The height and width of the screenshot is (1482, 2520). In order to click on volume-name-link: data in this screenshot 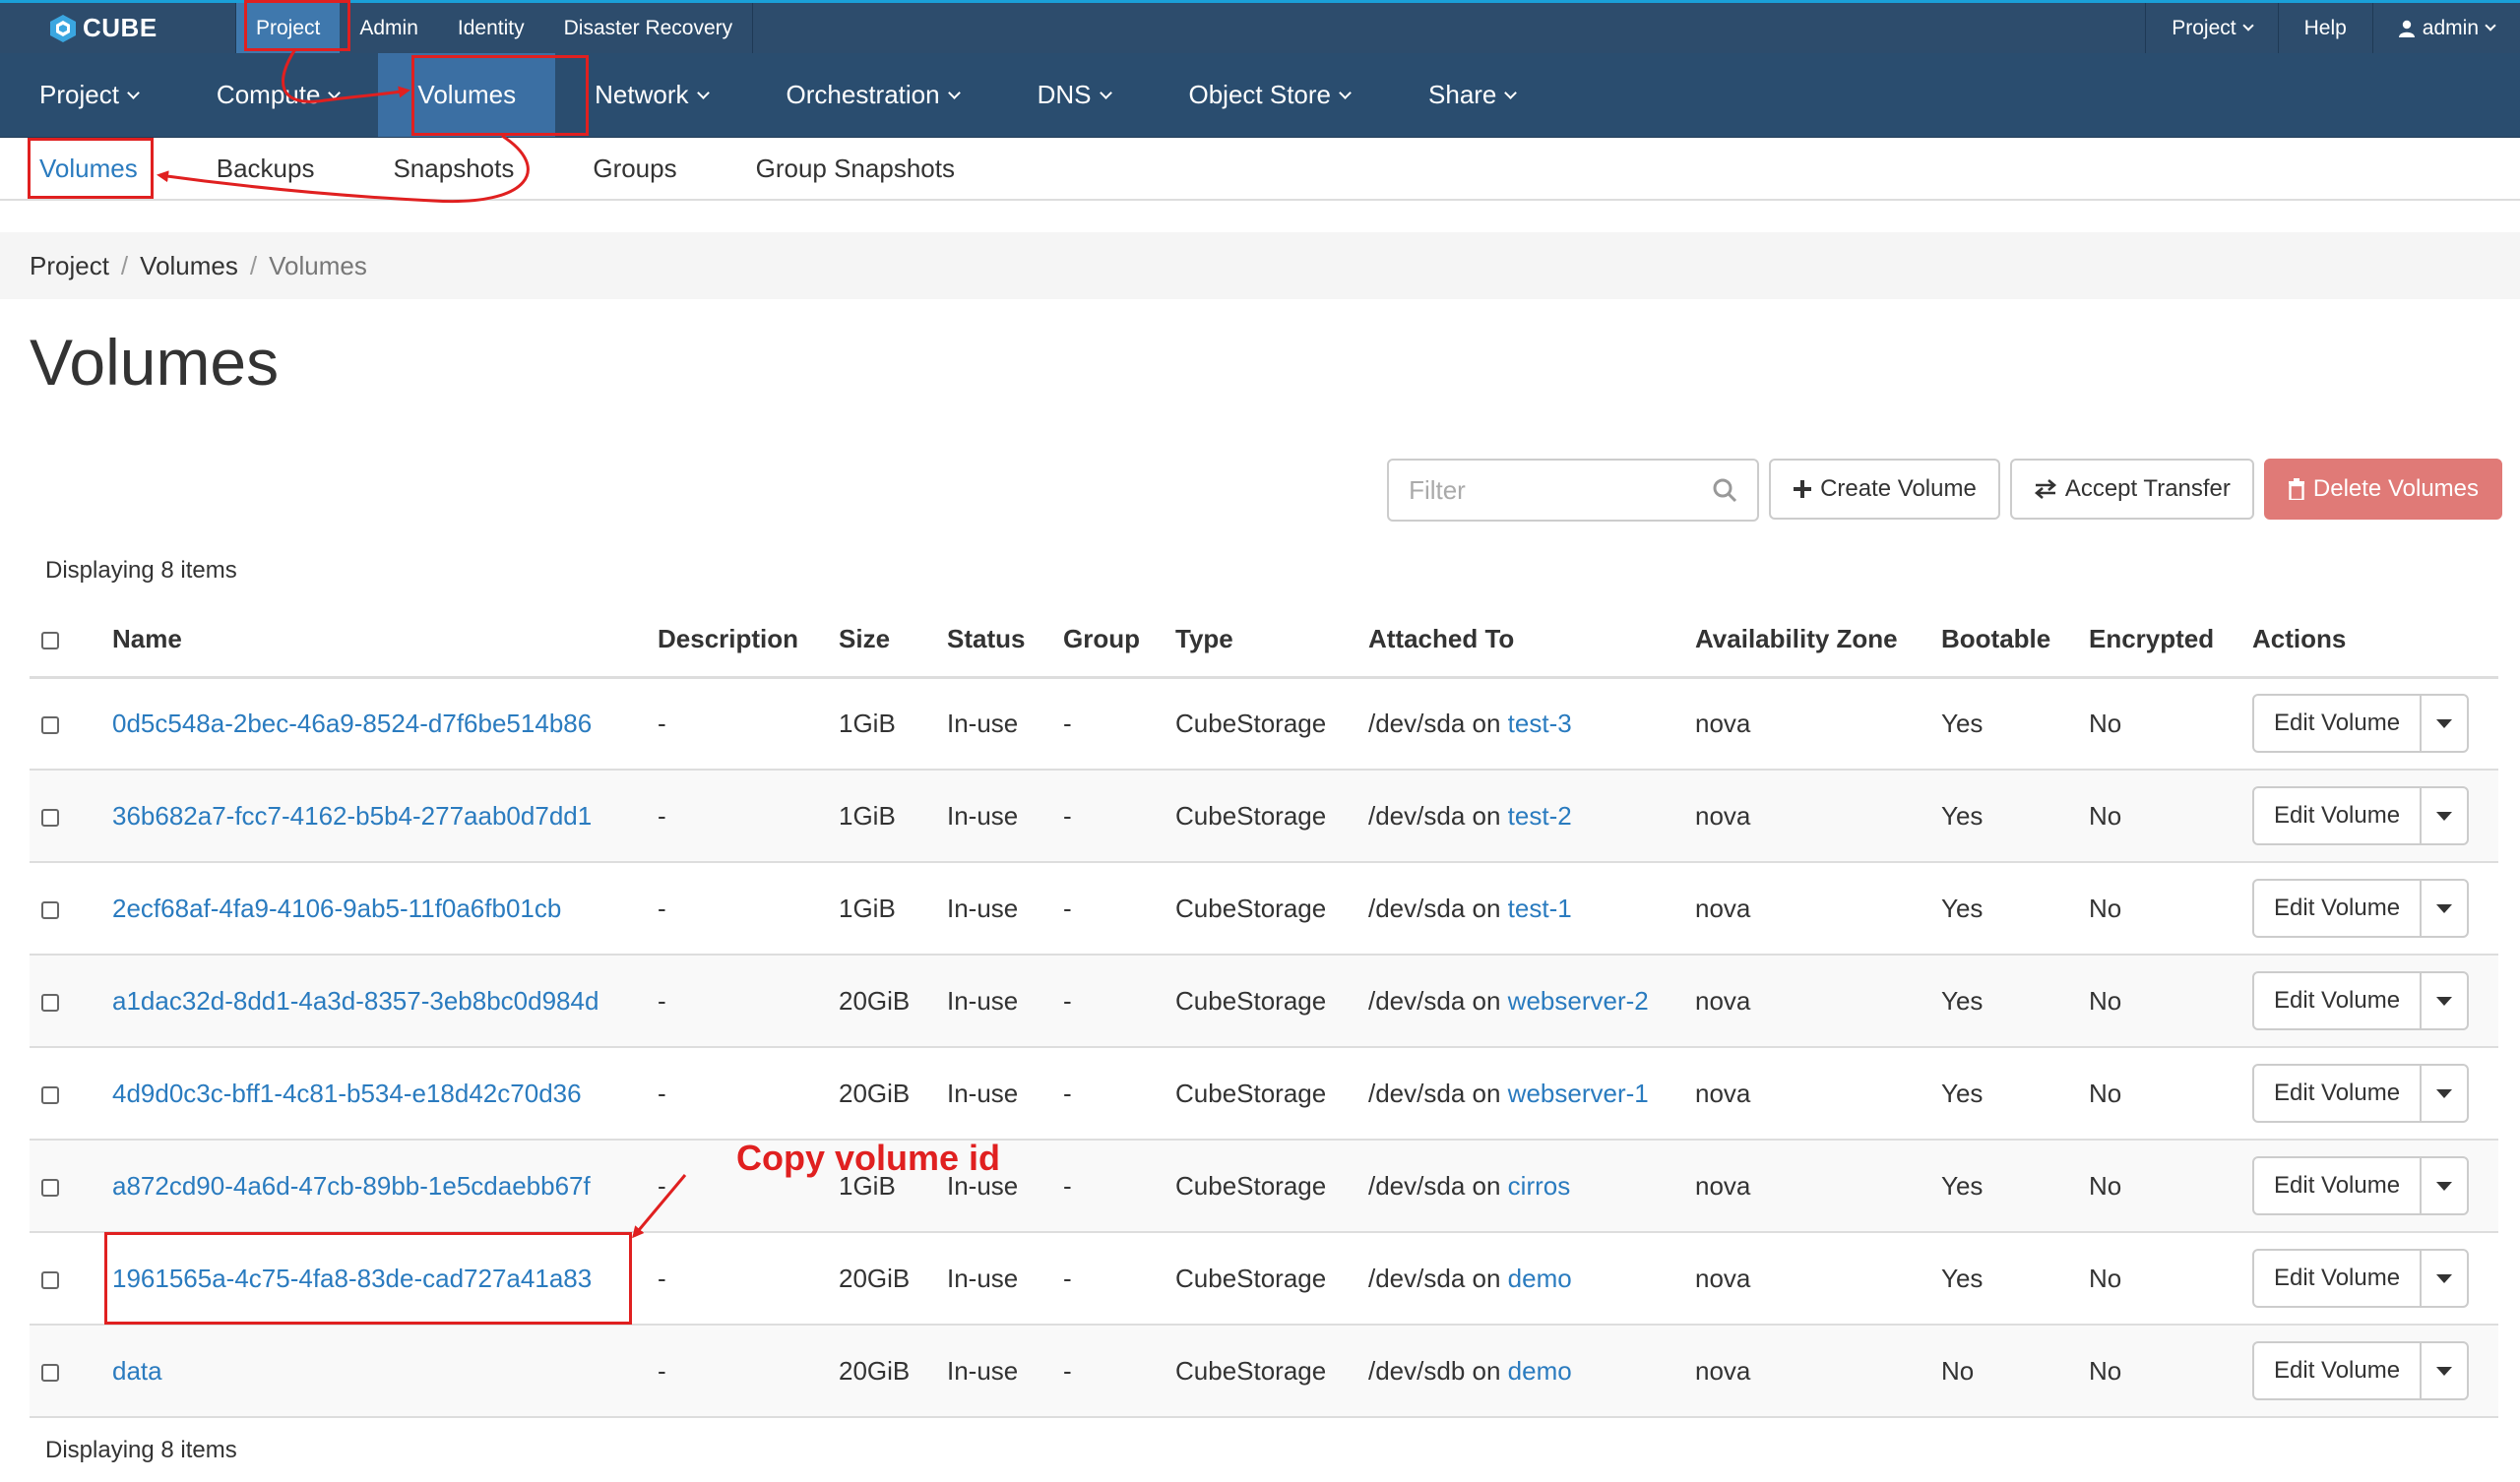, I will do `click(137, 1371)`.